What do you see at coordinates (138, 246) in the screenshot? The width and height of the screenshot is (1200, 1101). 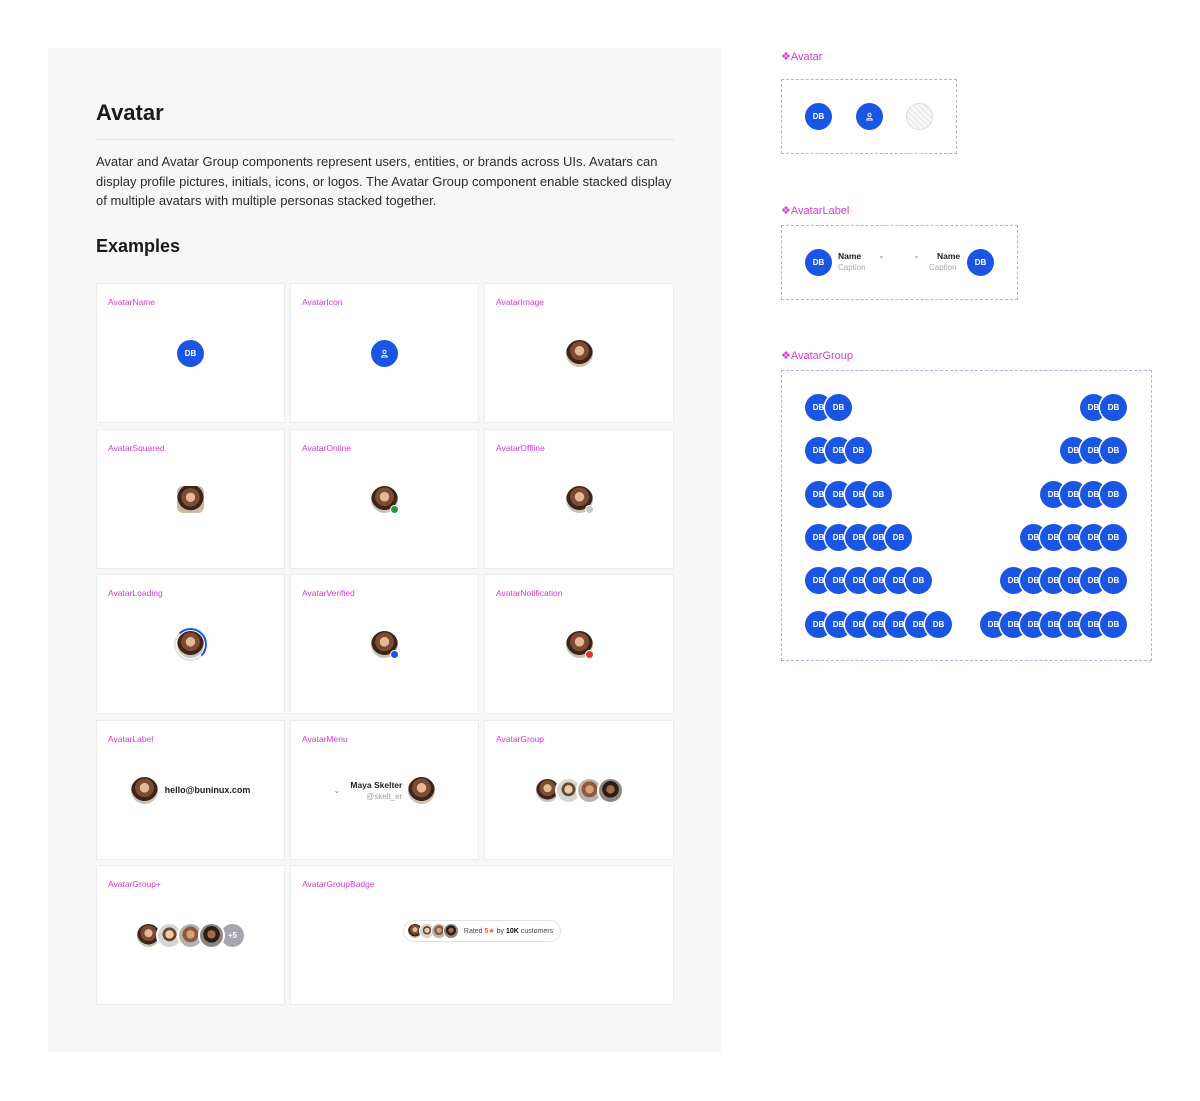 I see `examples-heading: Examples` at bounding box center [138, 246].